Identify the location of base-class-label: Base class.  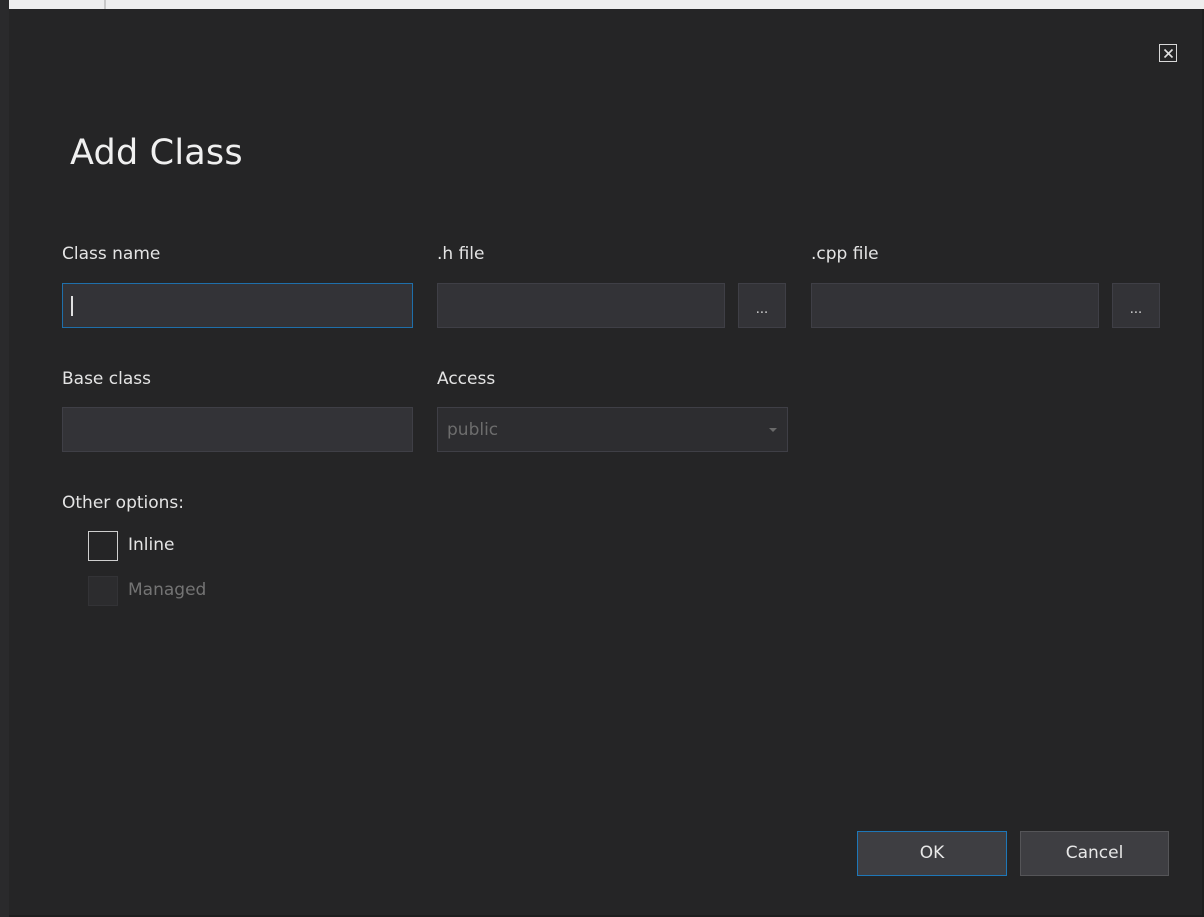
(107, 379).